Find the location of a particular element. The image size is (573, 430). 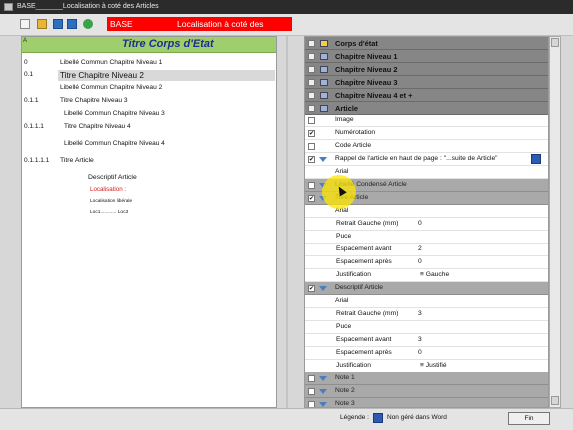

row-label: Numérotation is located at coordinates (355, 133).